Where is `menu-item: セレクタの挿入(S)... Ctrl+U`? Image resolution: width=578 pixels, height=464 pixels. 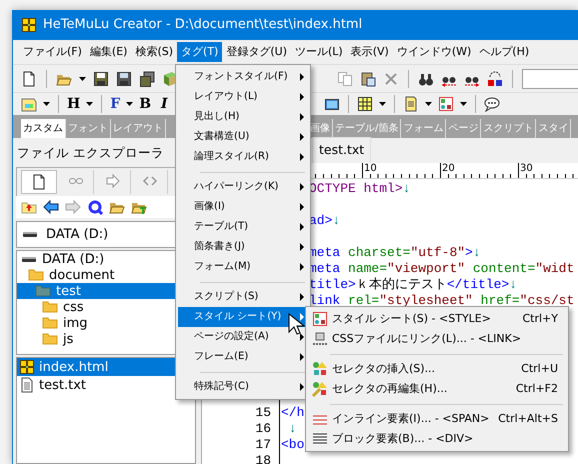 menu-item: セレクタの挿入(S)... Ctrl+U is located at coordinates (437, 369).